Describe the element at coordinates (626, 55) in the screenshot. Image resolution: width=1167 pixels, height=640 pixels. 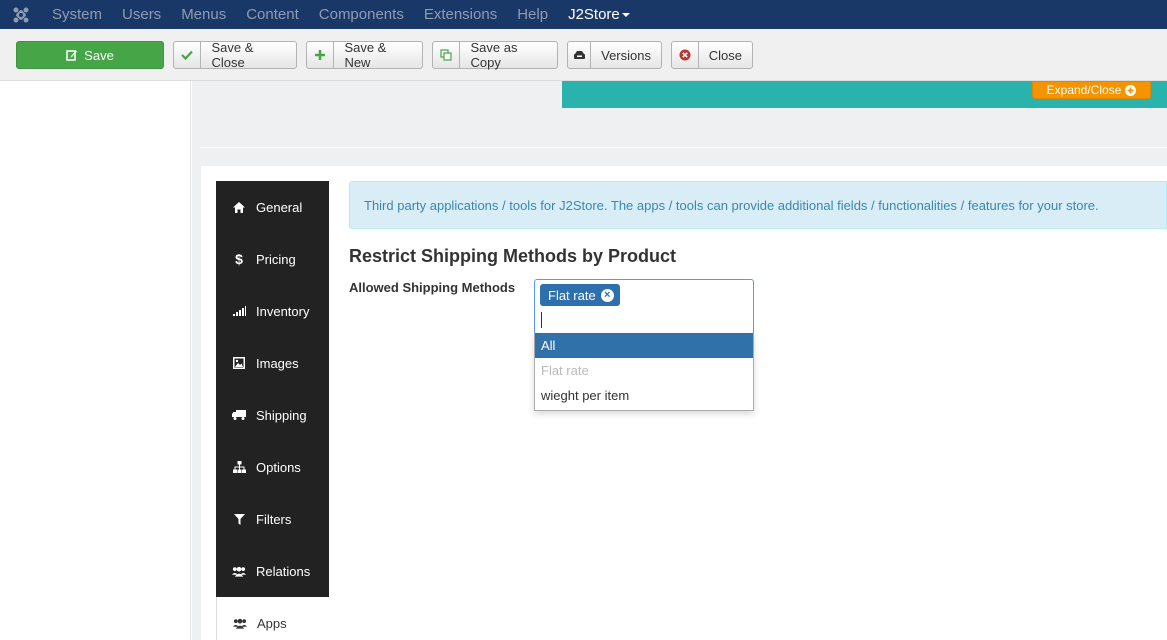
I see `versions-label: Versions` at that location.